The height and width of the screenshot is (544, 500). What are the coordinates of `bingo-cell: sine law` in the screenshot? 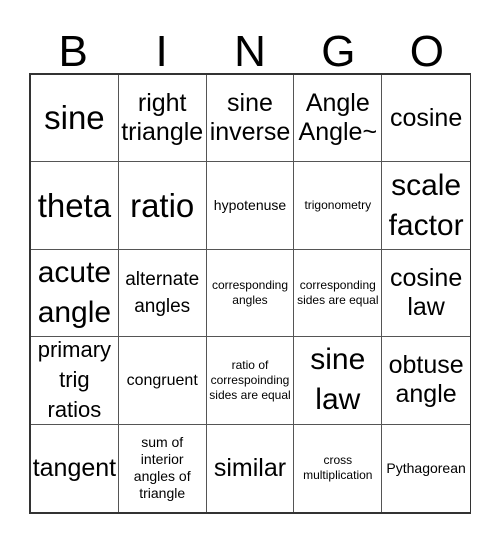 It's located at (338, 381).